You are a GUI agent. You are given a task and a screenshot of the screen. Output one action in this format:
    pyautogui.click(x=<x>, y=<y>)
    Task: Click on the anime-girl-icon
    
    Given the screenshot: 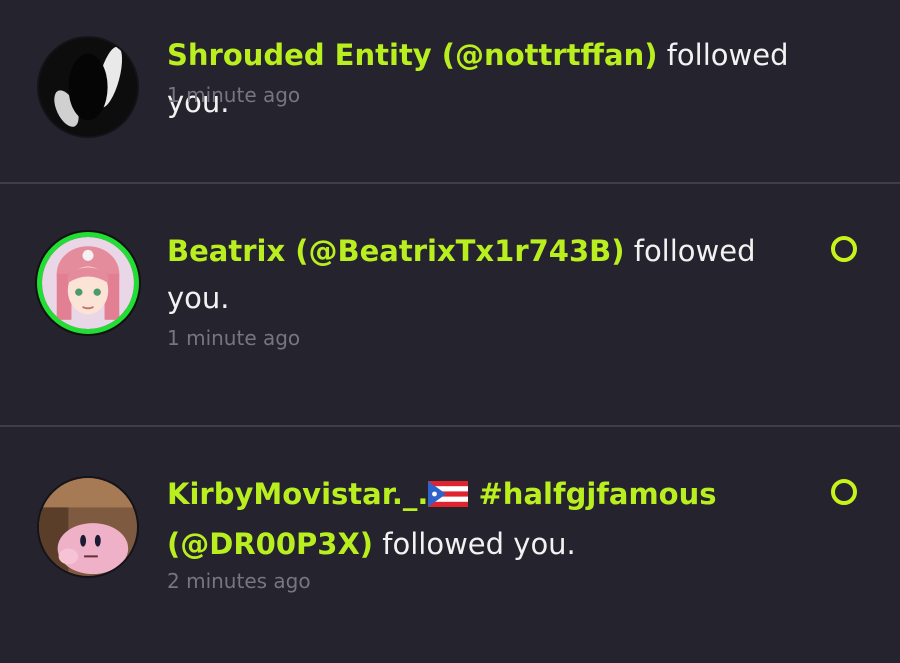 What is the action you would take?
    pyautogui.click(x=88, y=283)
    